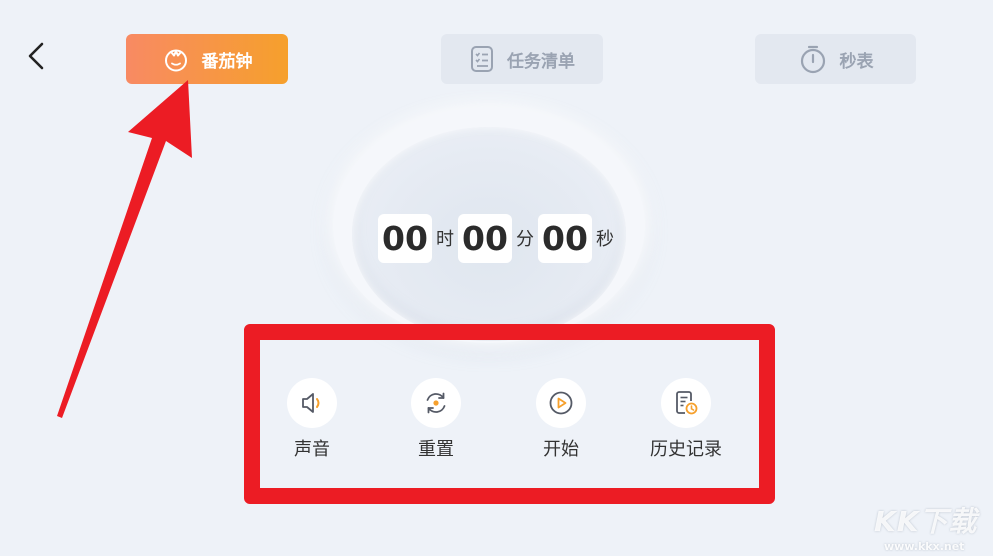  What do you see at coordinates (541, 61) in the screenshot?
I see `tab-label: 任务清单` at bounding box center [541, 61].